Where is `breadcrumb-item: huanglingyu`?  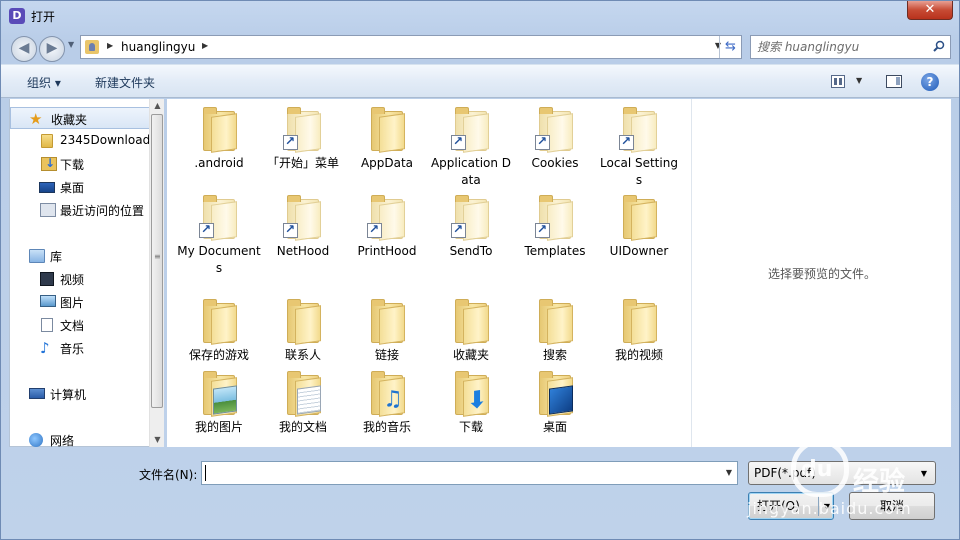 breadcrumb-item: huanglingyu is located at coordinates (158, 47).